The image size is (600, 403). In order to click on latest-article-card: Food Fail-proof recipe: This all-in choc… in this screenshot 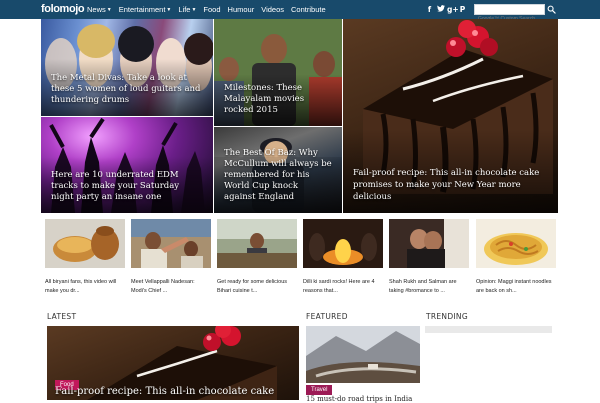, I will do `click(173, 363)`.